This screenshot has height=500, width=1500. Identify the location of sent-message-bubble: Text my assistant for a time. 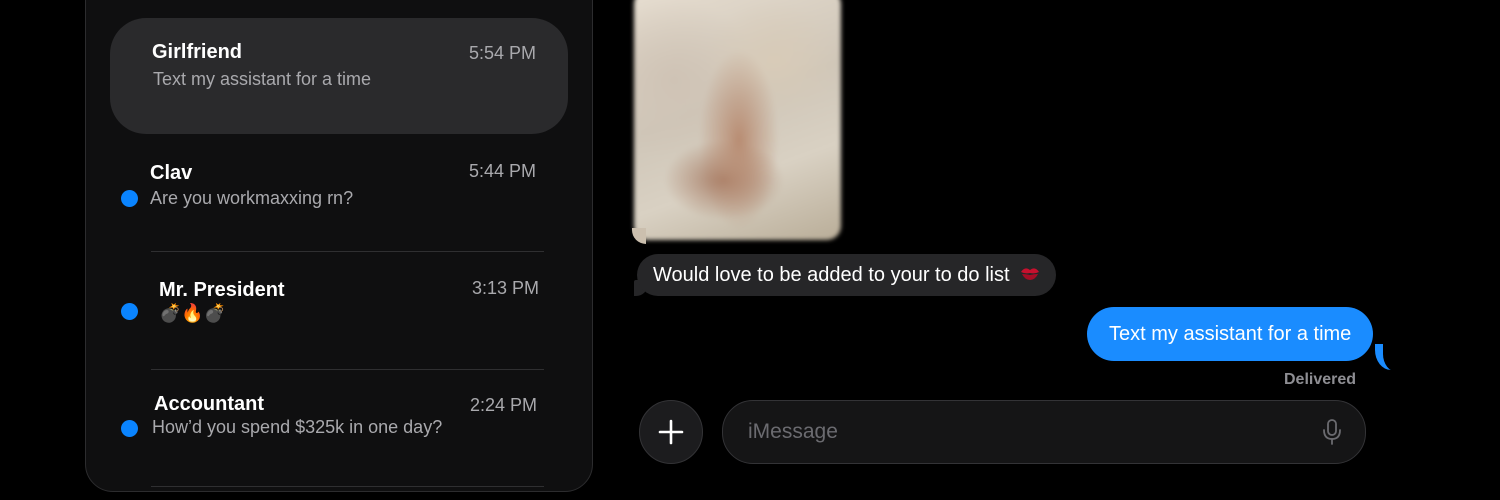
(1230, 334).